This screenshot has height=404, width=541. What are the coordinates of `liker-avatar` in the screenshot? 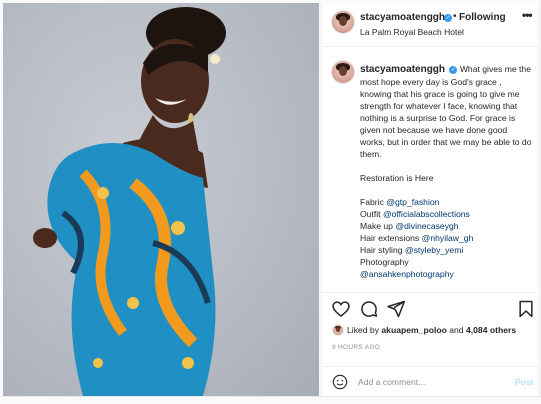 It's located at (338, 330).